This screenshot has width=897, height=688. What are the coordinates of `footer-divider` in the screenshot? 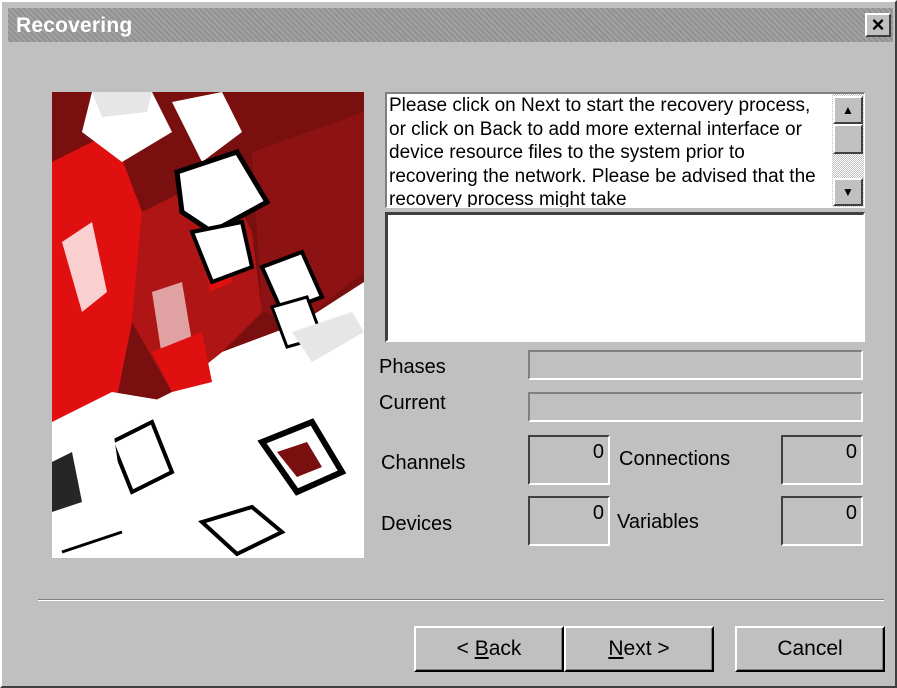 It's located at (461, 600).